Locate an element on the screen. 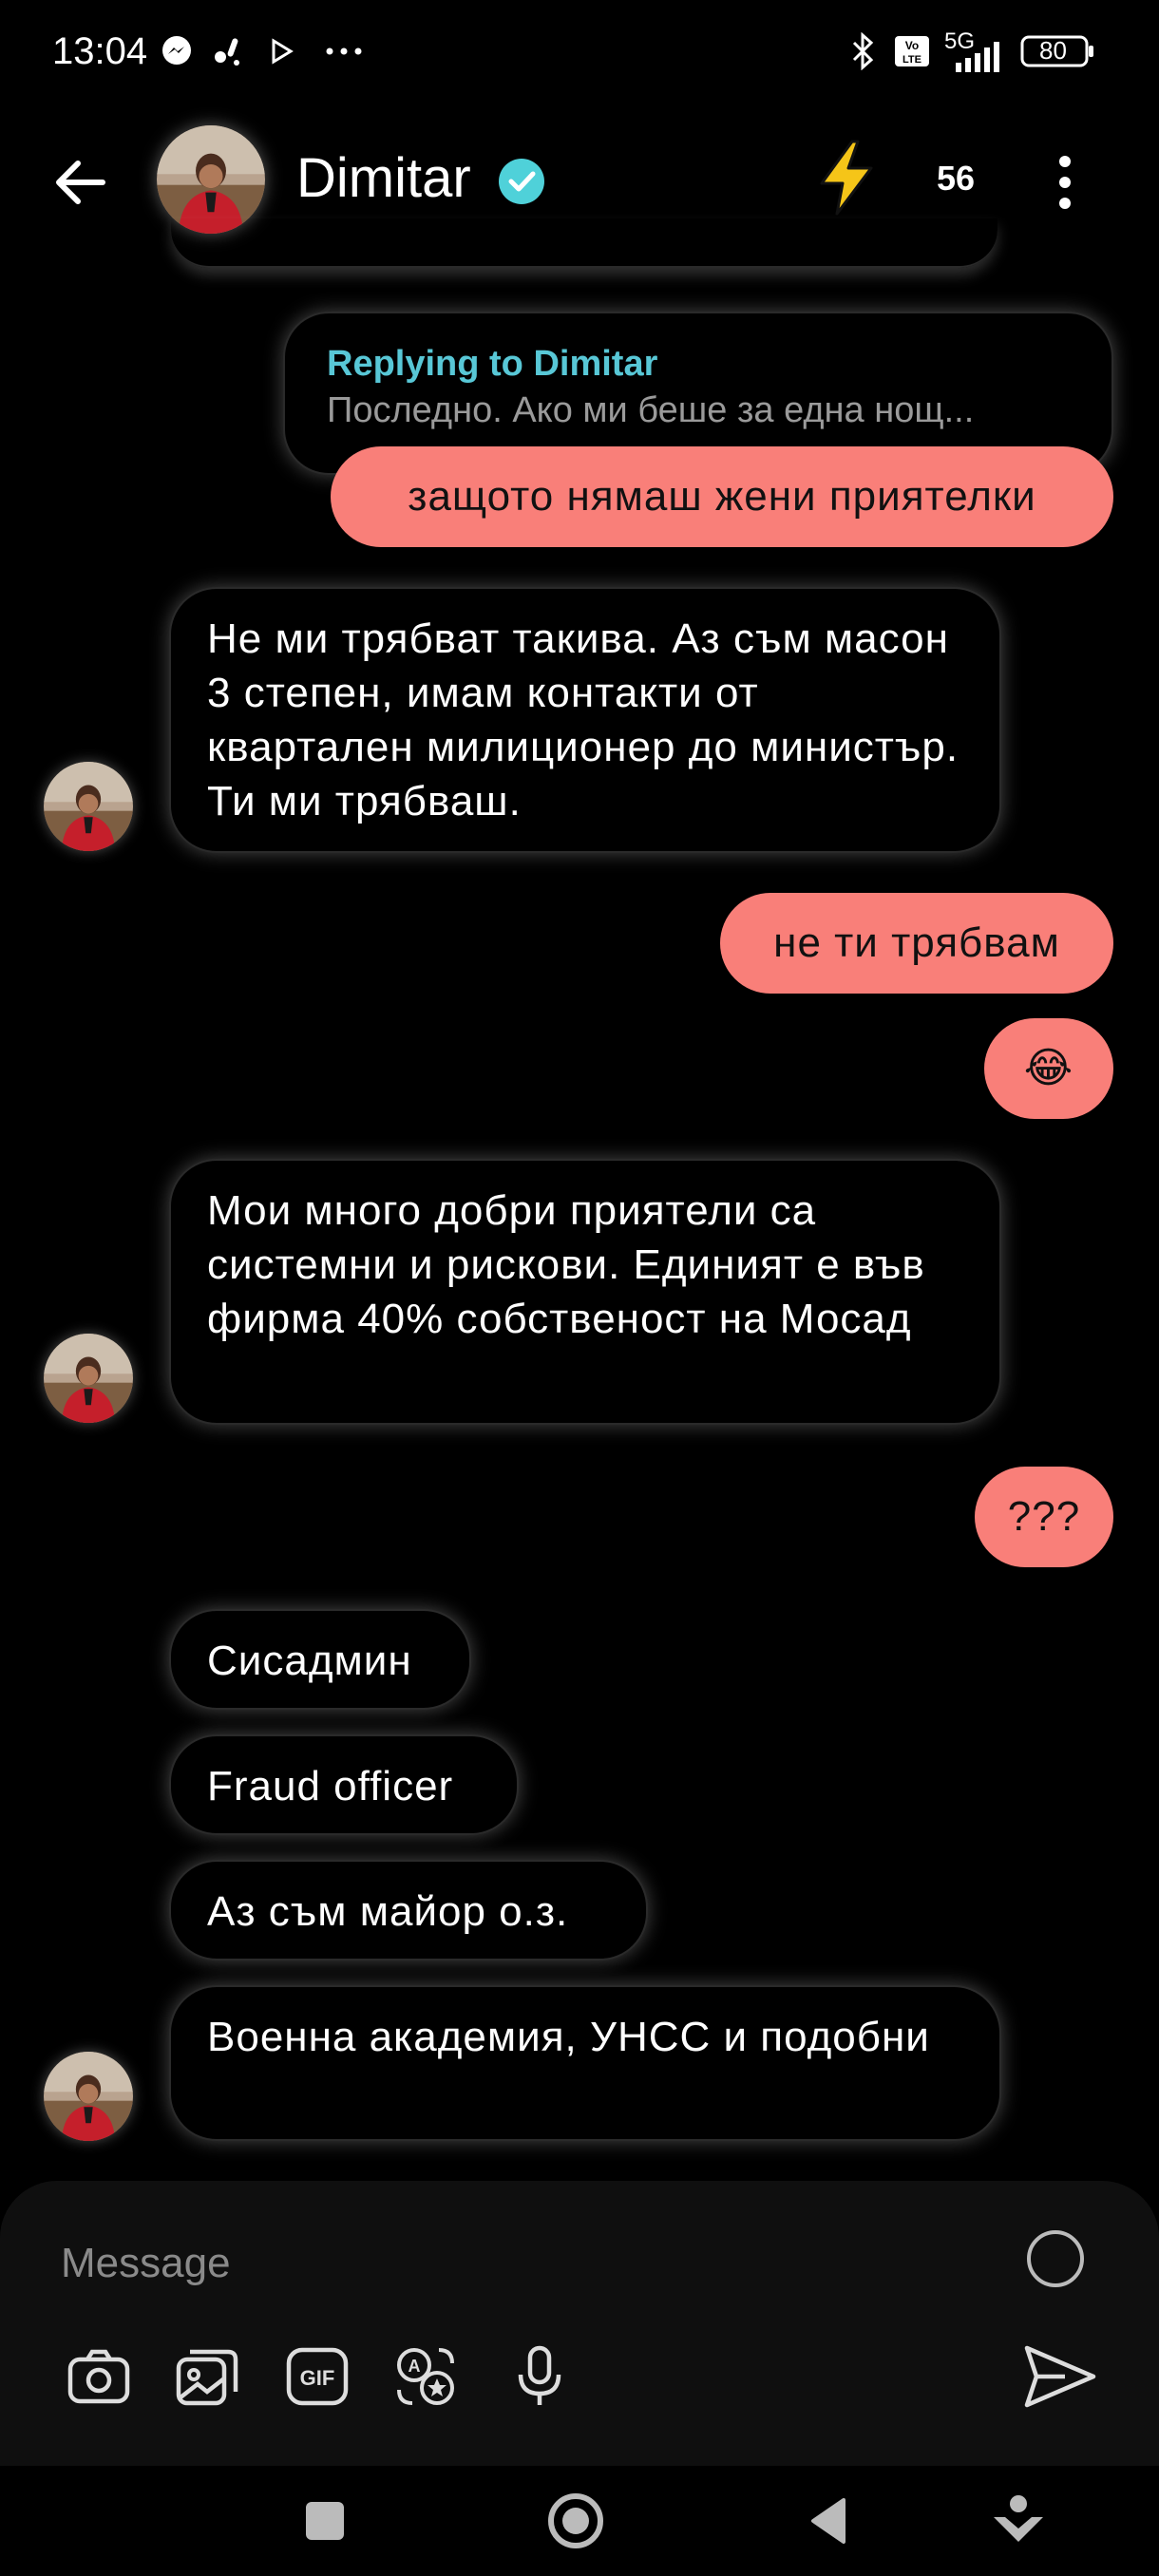  battery-level: 80 is located at coordinates (1053, 50).